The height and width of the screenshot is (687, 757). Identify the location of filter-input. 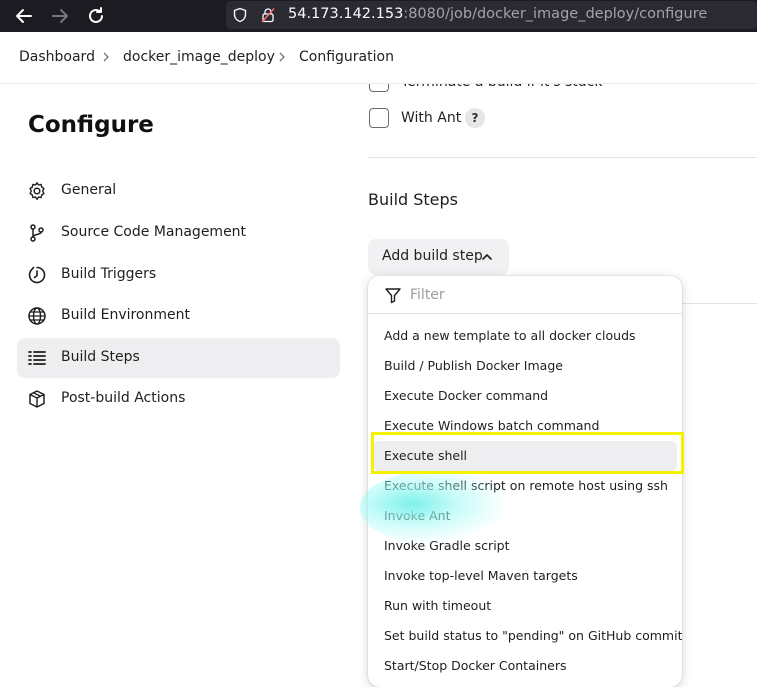
(535, 295).